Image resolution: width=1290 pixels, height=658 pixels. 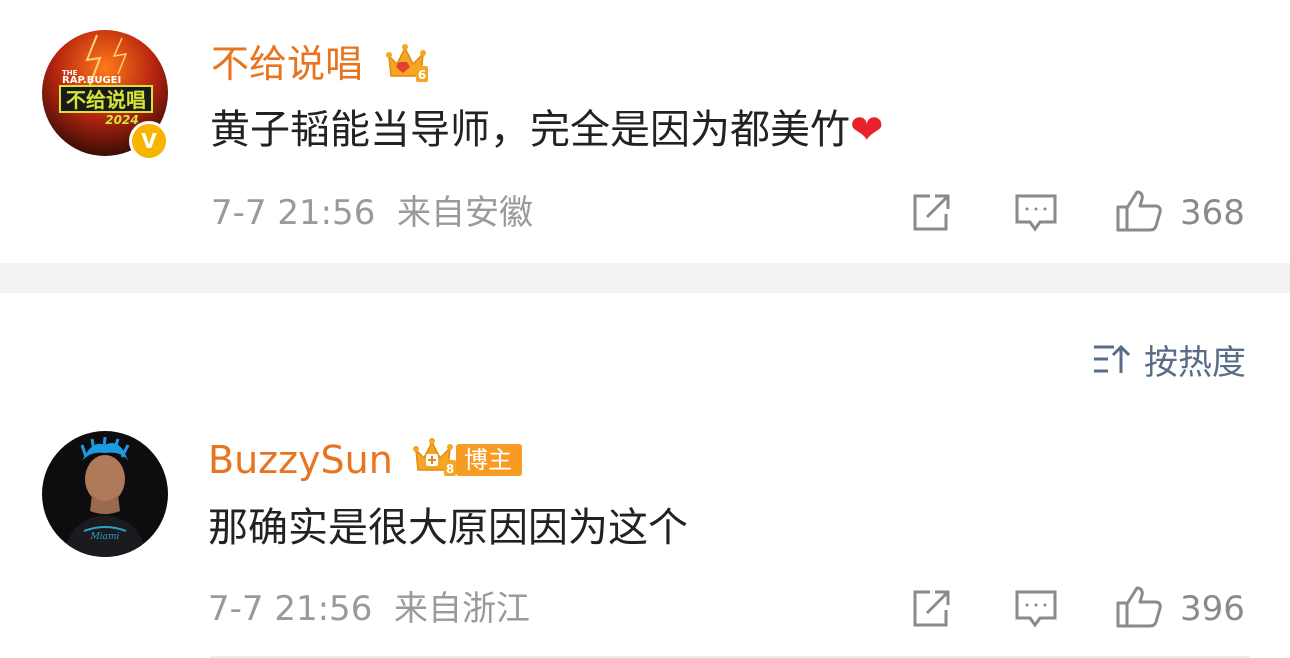 I want to click on comment-text: 那确实是很大原因因为这个, so click(x=448, y=528).